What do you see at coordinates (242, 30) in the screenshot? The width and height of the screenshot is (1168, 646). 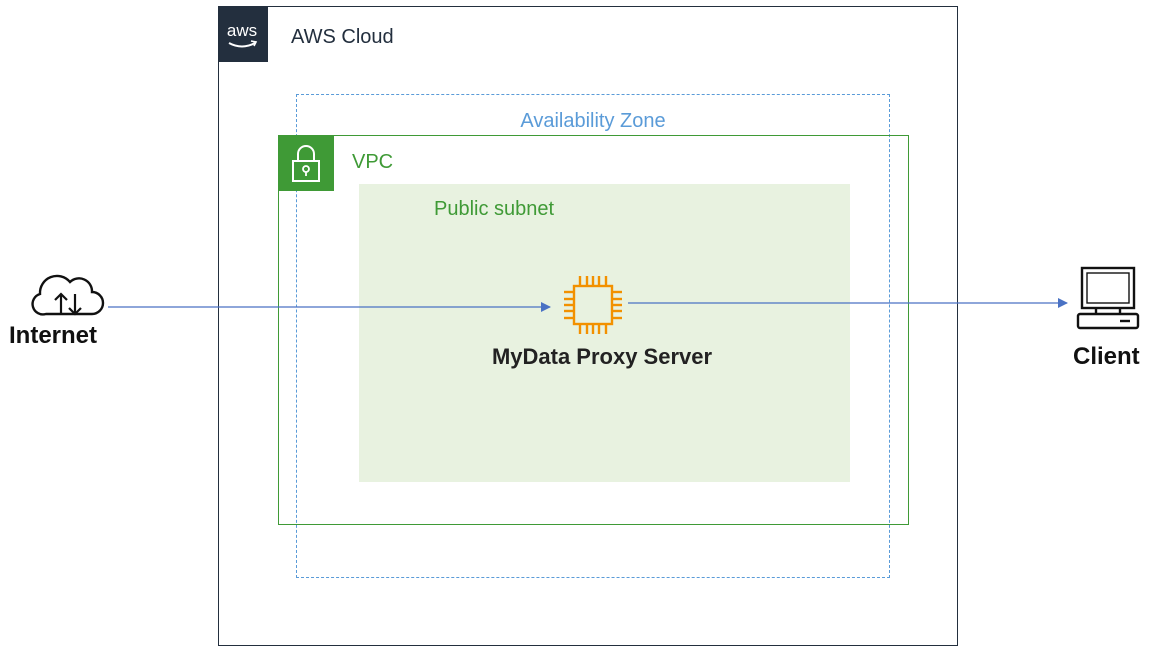 I see `aws-logo-text: aws` at bounding box center [242, 30].